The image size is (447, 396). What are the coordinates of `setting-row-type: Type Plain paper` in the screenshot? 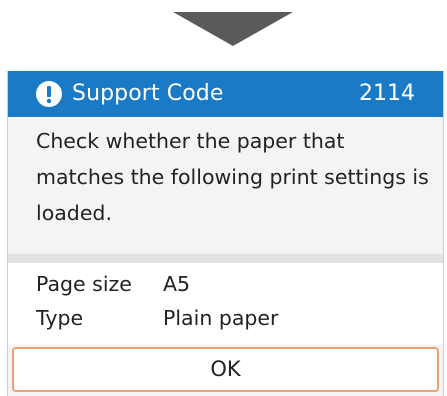 It's located at (157, 318).